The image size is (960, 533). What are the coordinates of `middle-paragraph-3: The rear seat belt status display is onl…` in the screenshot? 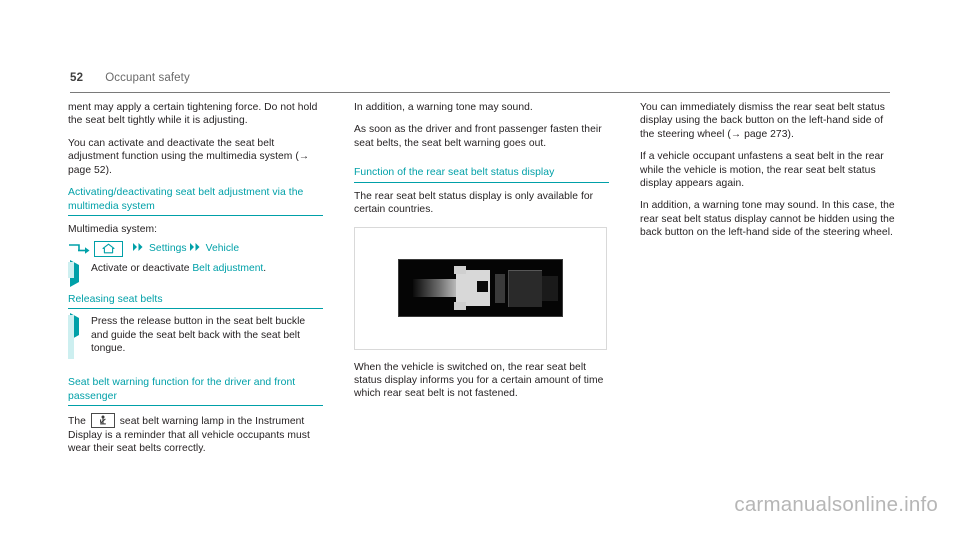 It's located at (474, 203).